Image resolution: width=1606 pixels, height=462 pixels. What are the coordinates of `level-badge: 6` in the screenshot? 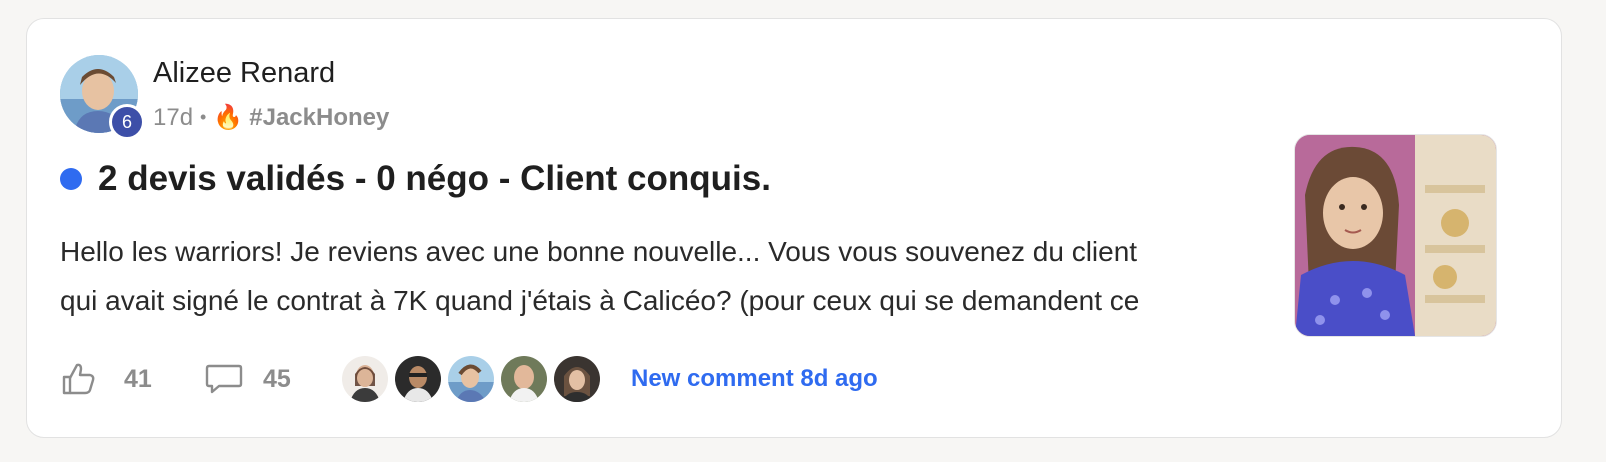 It's located at (127, 122).